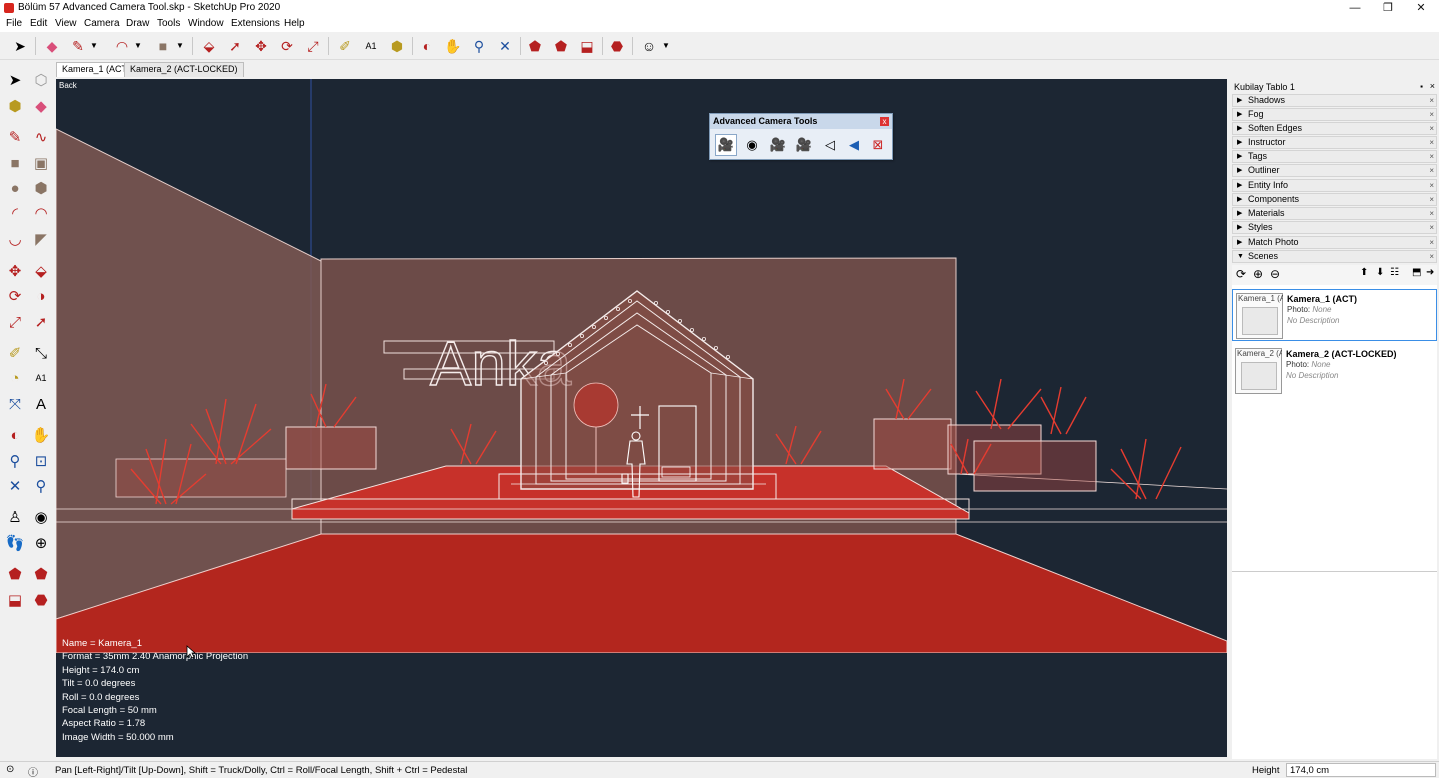  Describe the element at coordinates (15, 378) in the screenshot. I see `protractor-tool-icon: ◔` at that location.